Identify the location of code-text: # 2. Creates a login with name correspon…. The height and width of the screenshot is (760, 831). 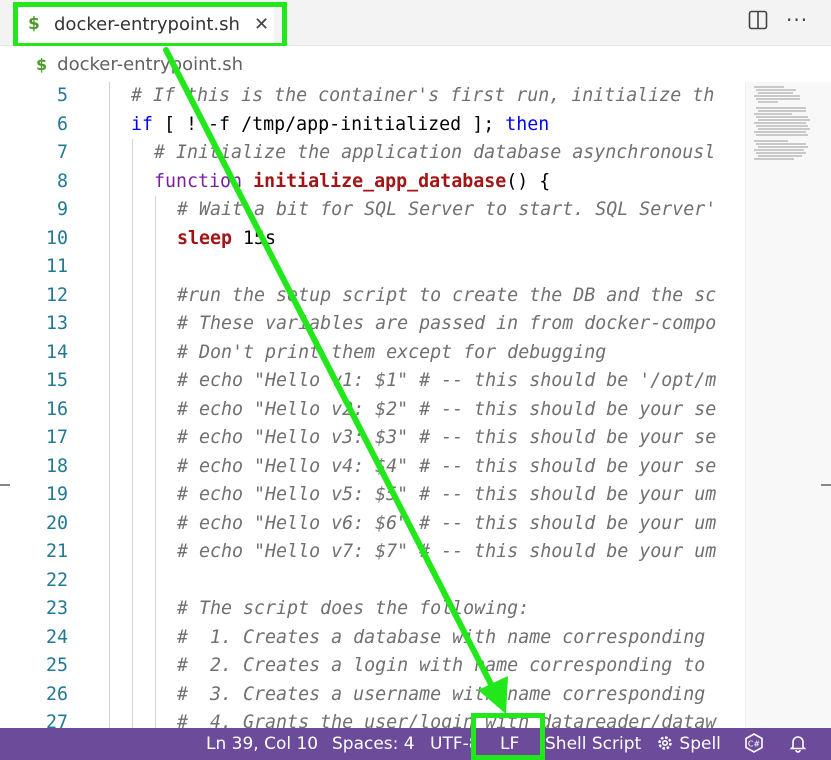
(441, 666).